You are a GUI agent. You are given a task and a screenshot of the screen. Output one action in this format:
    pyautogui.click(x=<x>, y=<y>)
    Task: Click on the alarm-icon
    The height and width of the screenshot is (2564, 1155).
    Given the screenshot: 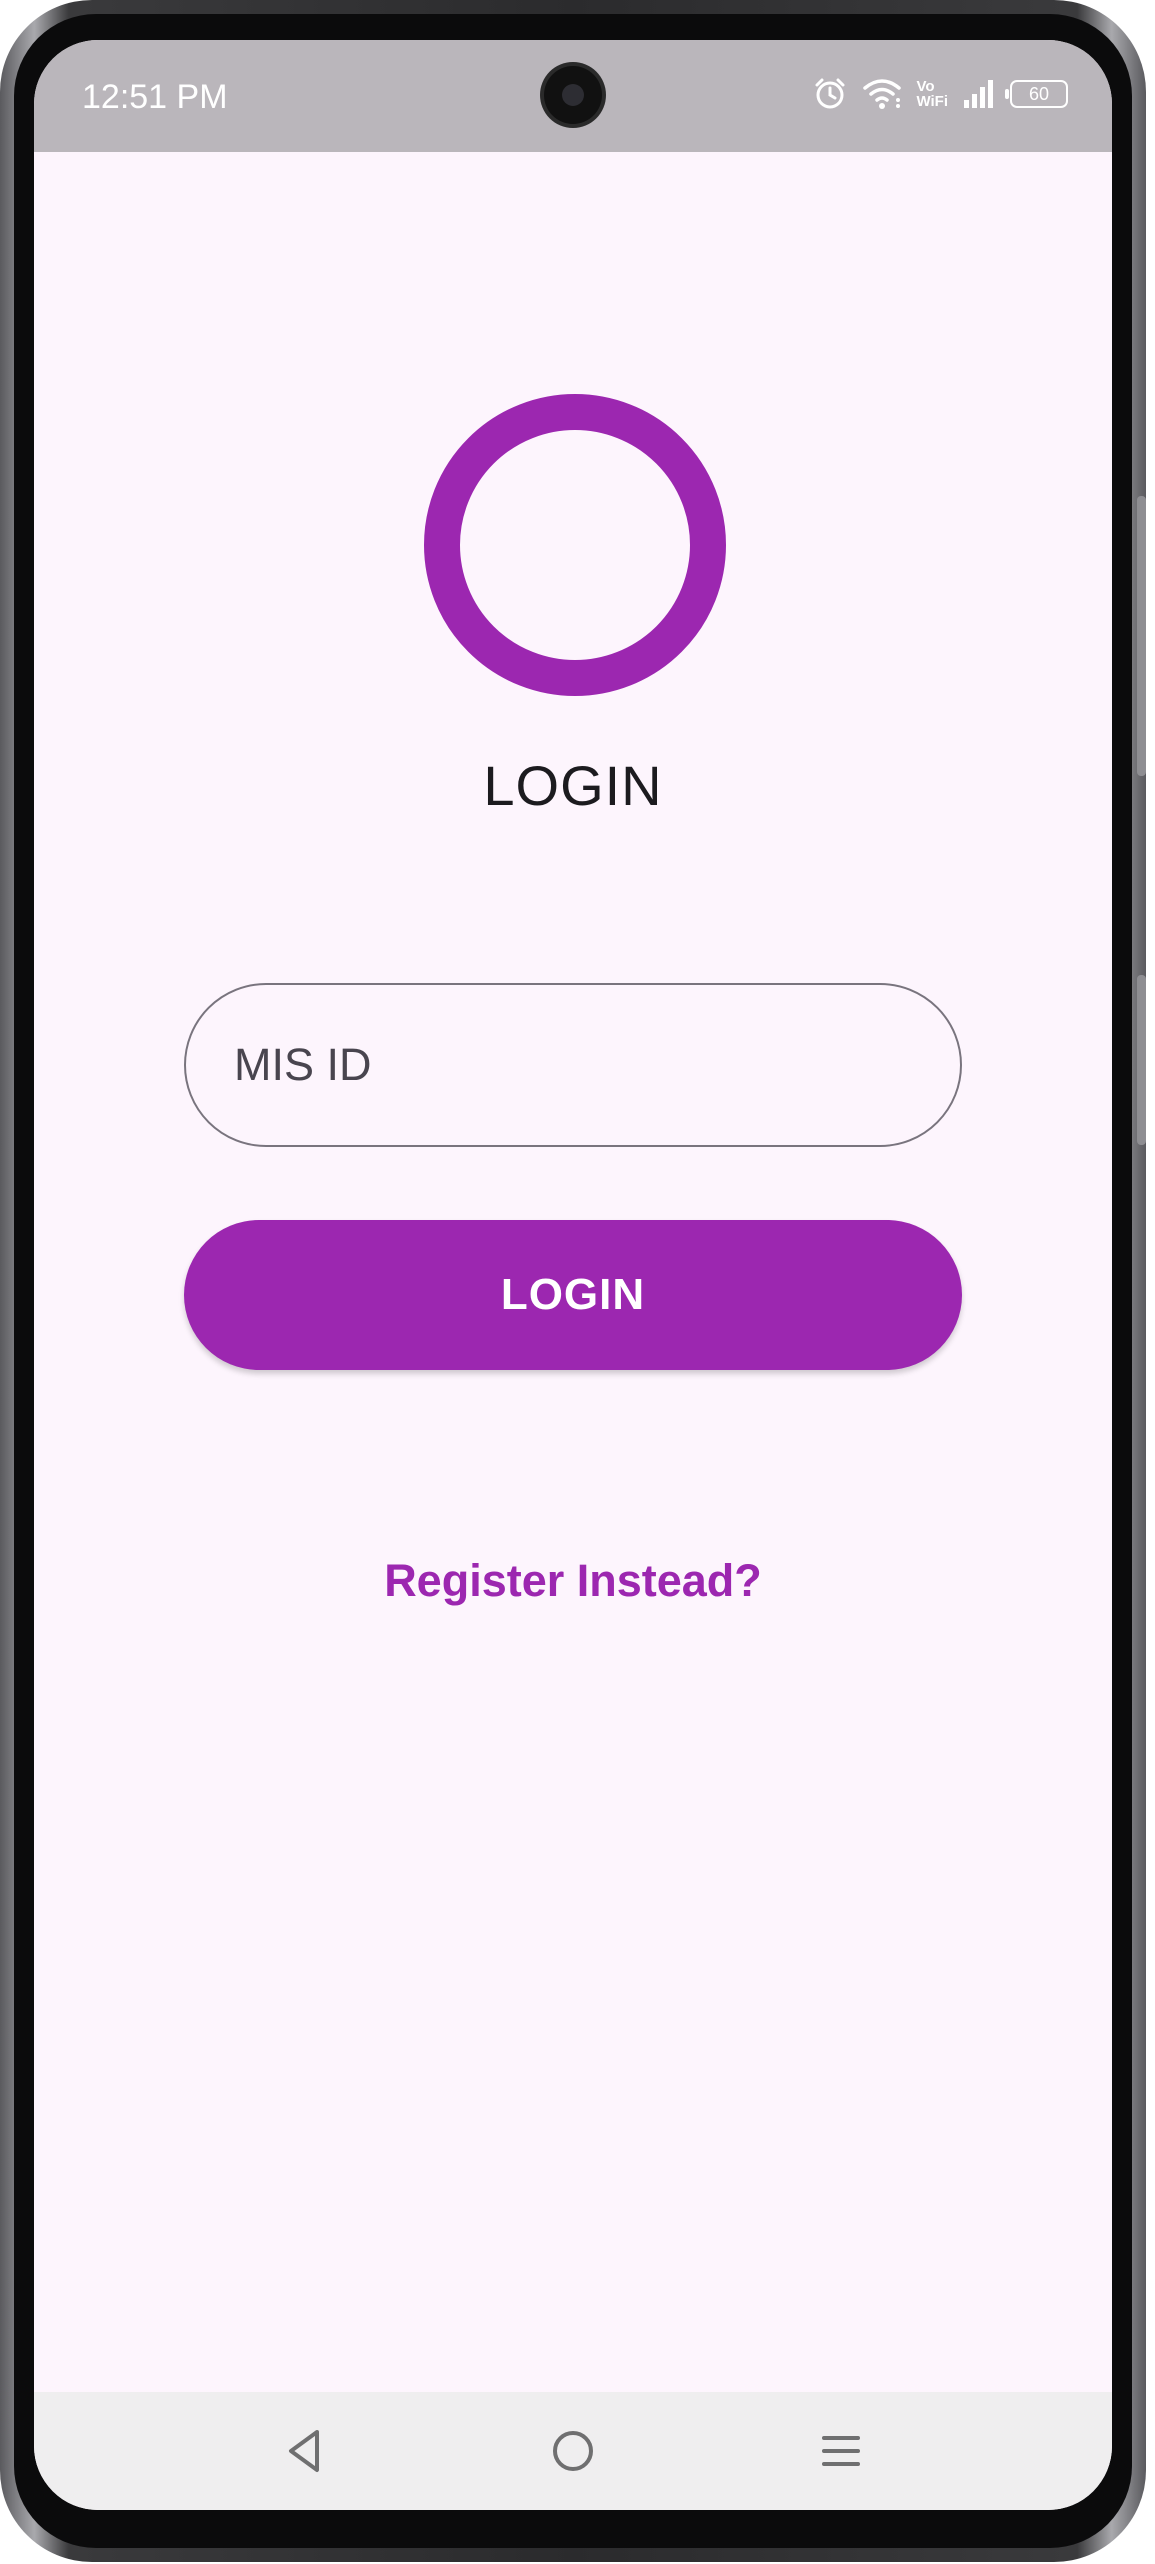 What is the action you would take?
    pyautogui.click(x=830, y=94)
    